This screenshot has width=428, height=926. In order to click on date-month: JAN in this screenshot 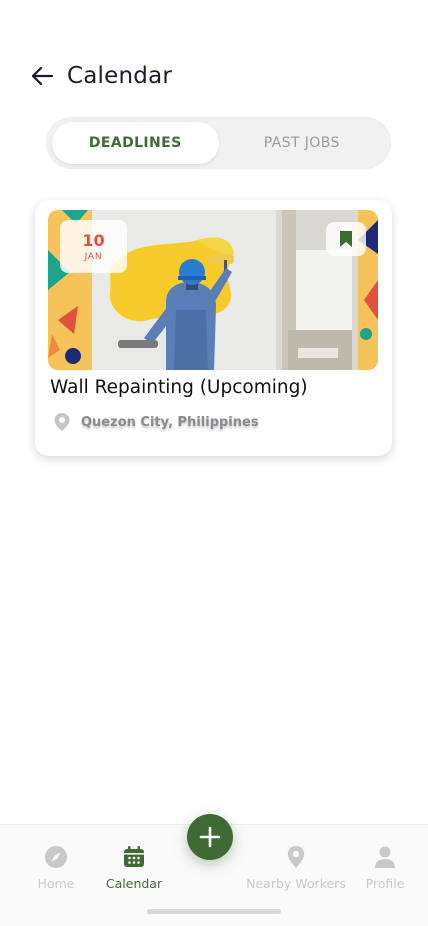, I will do `click(93, 256)`.